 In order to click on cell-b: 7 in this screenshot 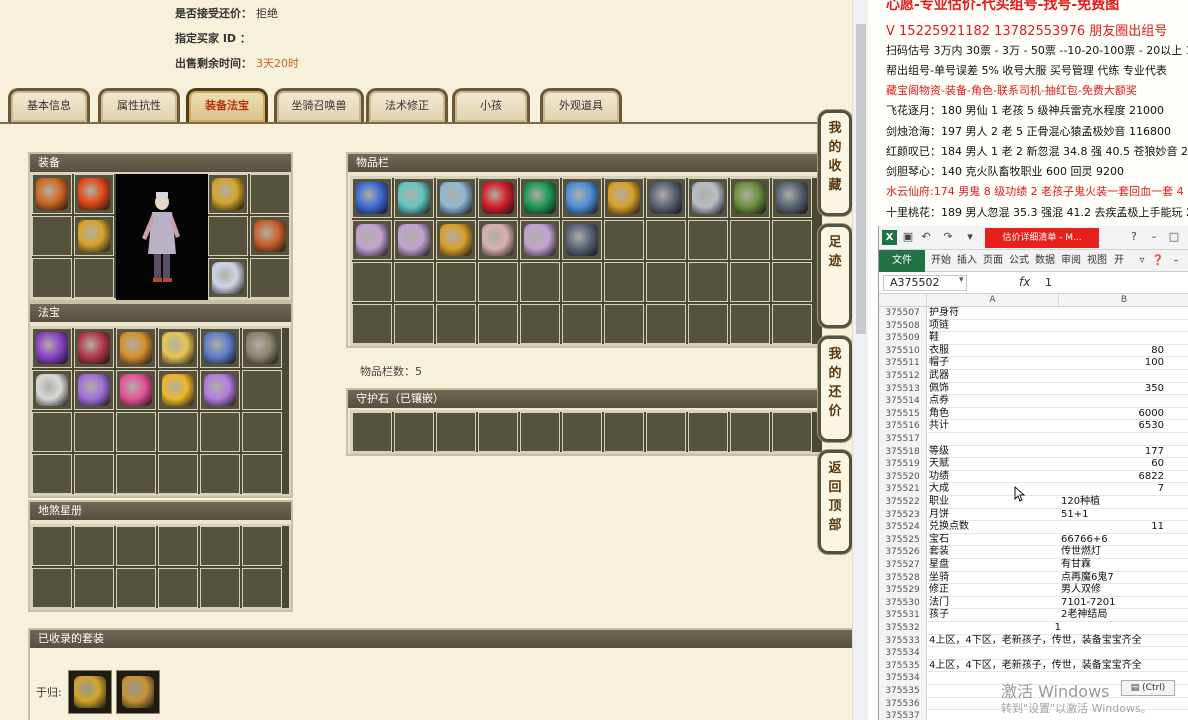, I will do `click(1112, 489)`.